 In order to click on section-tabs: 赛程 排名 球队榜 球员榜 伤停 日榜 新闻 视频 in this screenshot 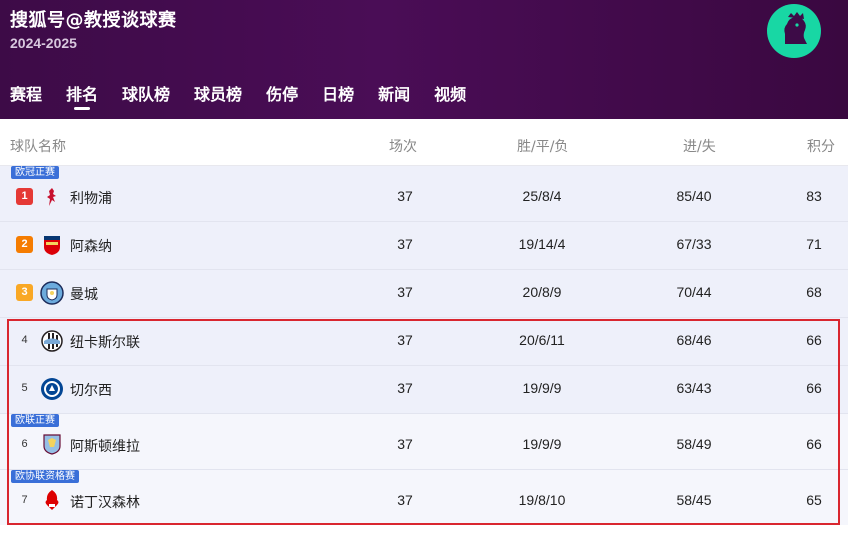, I will do `click(240, 100)`.